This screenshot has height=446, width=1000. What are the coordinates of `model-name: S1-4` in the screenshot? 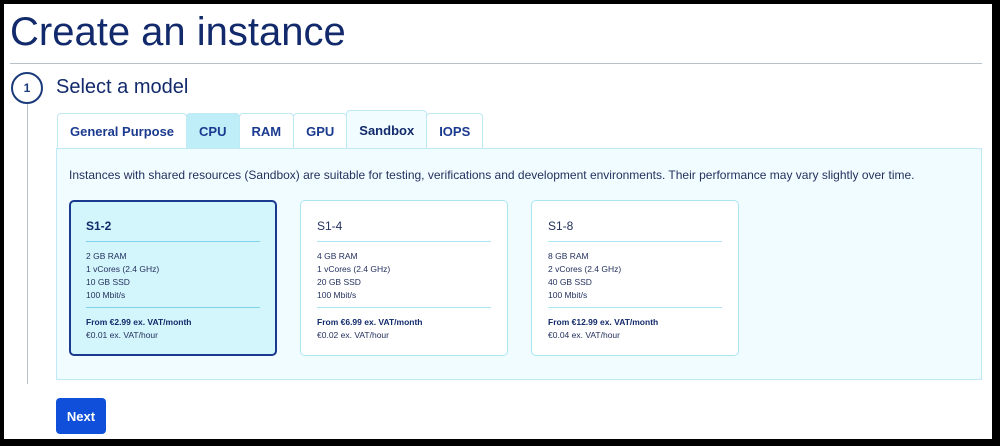 It's located at (330, 226).